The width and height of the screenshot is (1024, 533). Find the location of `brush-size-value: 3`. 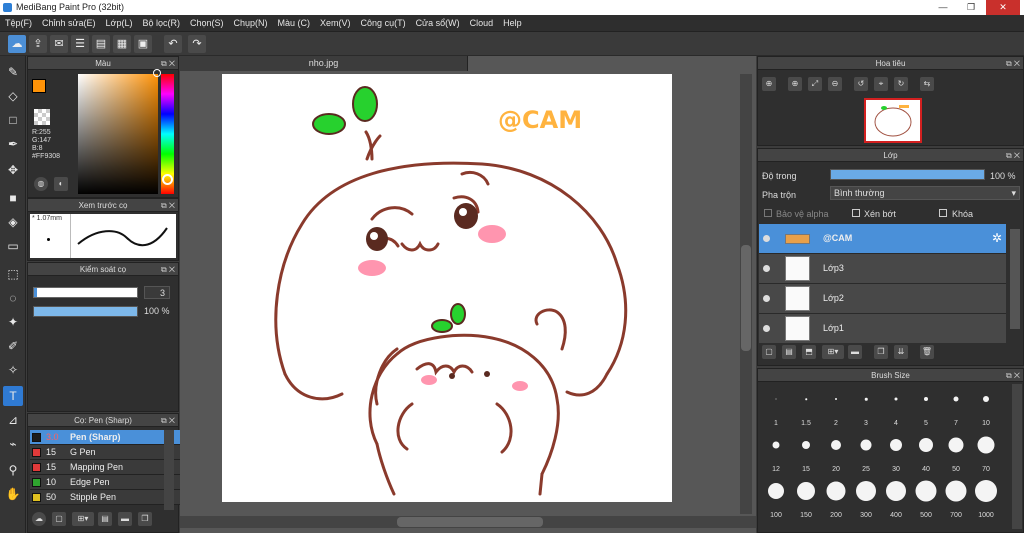

brush-size-value: 3 is located at coordinates (157, 292).